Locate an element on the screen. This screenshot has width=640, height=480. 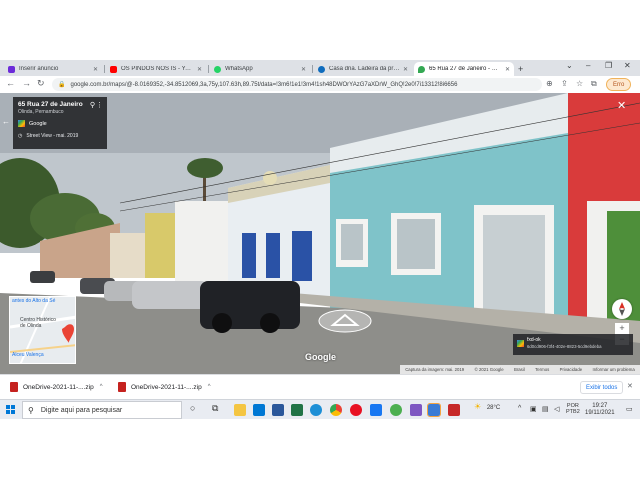
windows-start-icon is located at coordinates (10, 409).